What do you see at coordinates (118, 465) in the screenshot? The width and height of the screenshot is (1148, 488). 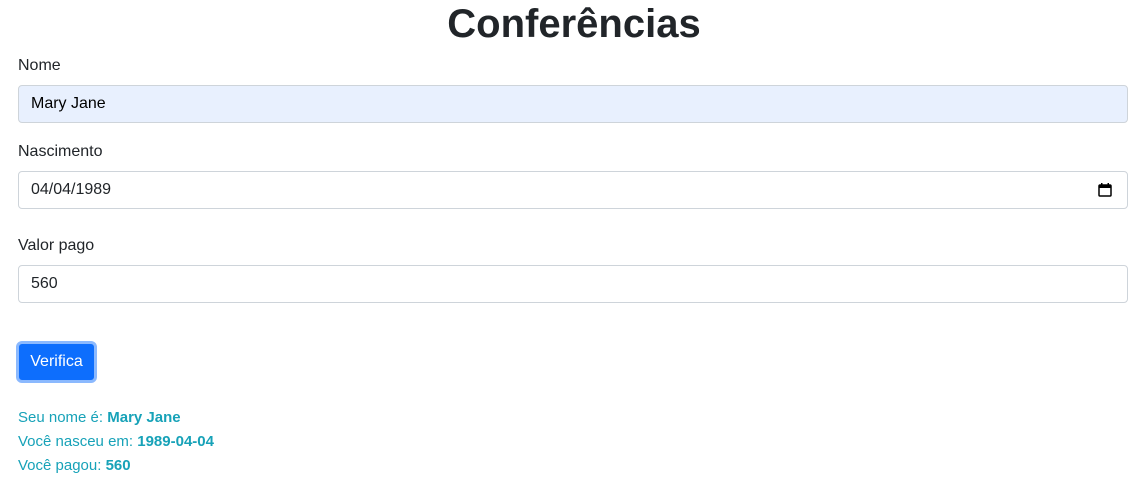 I see `result-paid-value: 560` at bounding box center [118, 465].